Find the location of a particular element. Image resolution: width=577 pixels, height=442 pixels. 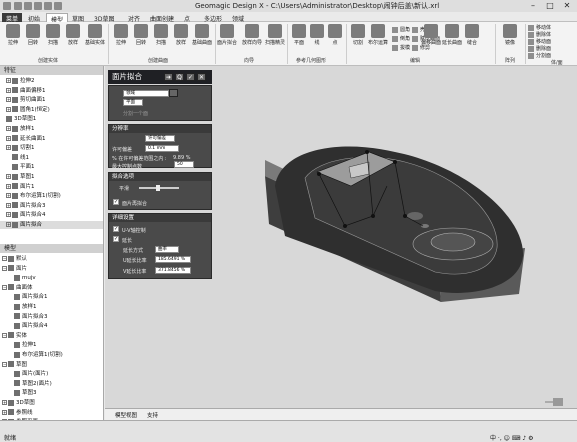

minimize-button: – is located at coordinates (533, 6).